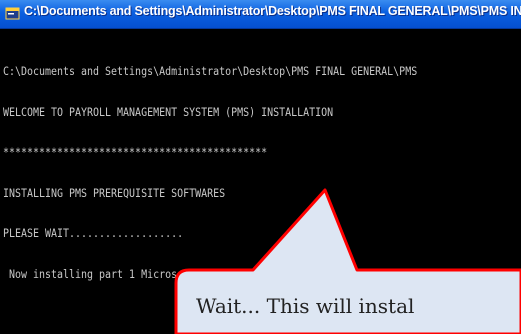 The width and height of the screenshot is (521, 334). Describe the element at coordinates (305, 306) in the screenshot. I see `callout-text: Wait... This will instal` at that location.